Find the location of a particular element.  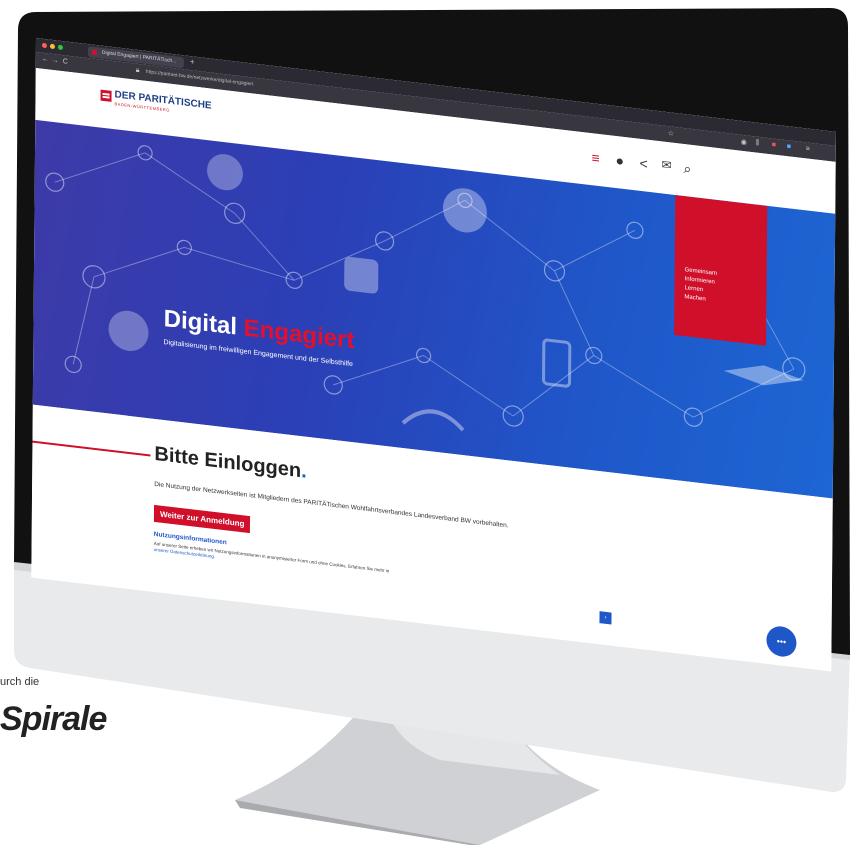

forward-button: → is located at coordinates (55, 61).